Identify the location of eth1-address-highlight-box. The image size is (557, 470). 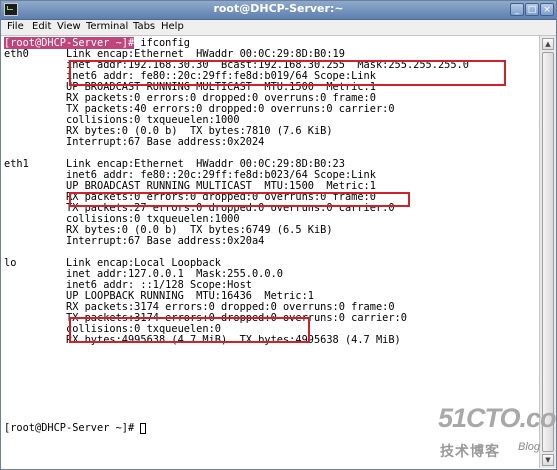
(239, 199).